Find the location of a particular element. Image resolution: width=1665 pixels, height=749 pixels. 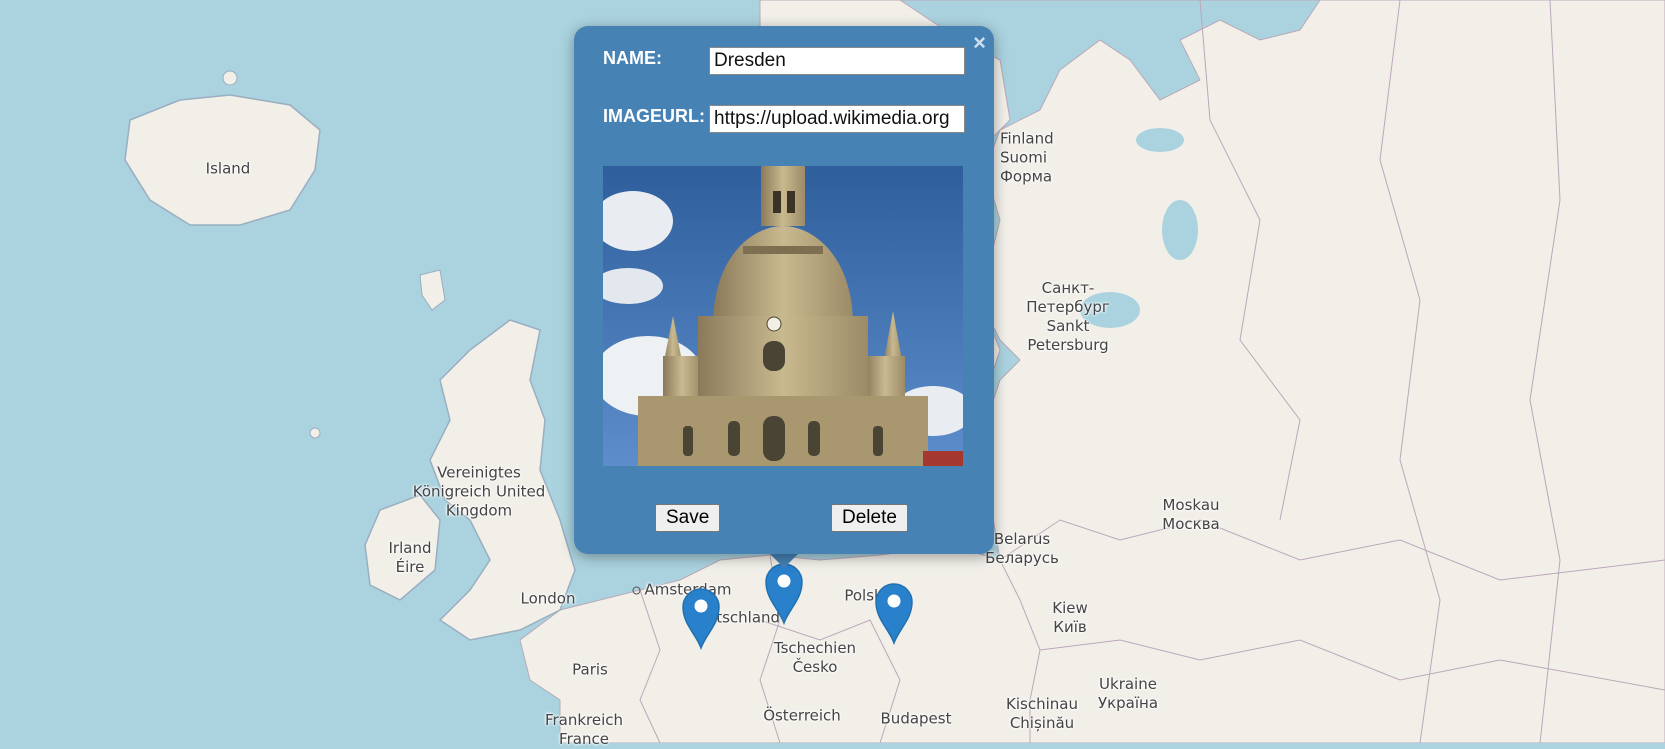

label-ukraine: Ukraine Україна is located at coordinates (1128, 693).